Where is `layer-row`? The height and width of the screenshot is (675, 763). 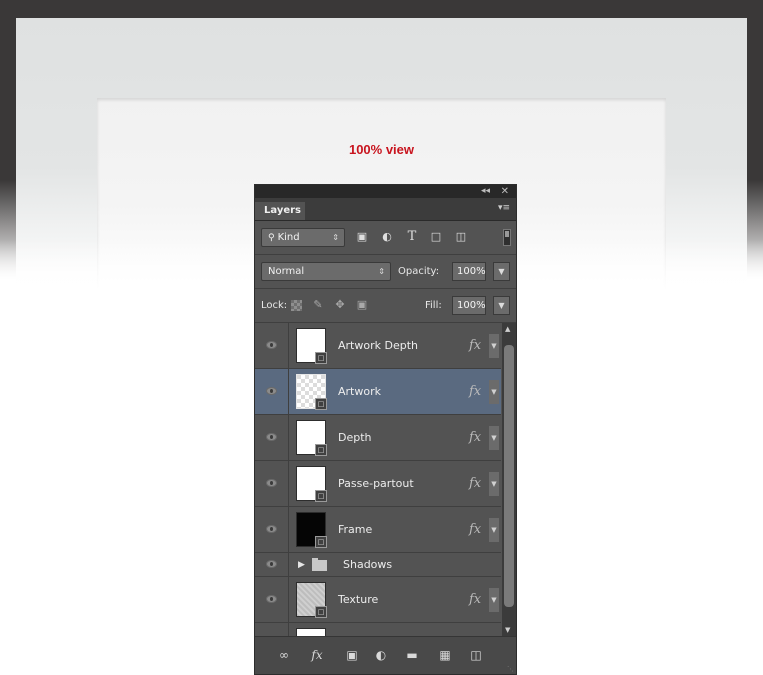
layer-row is located at coordinates (378, 629).